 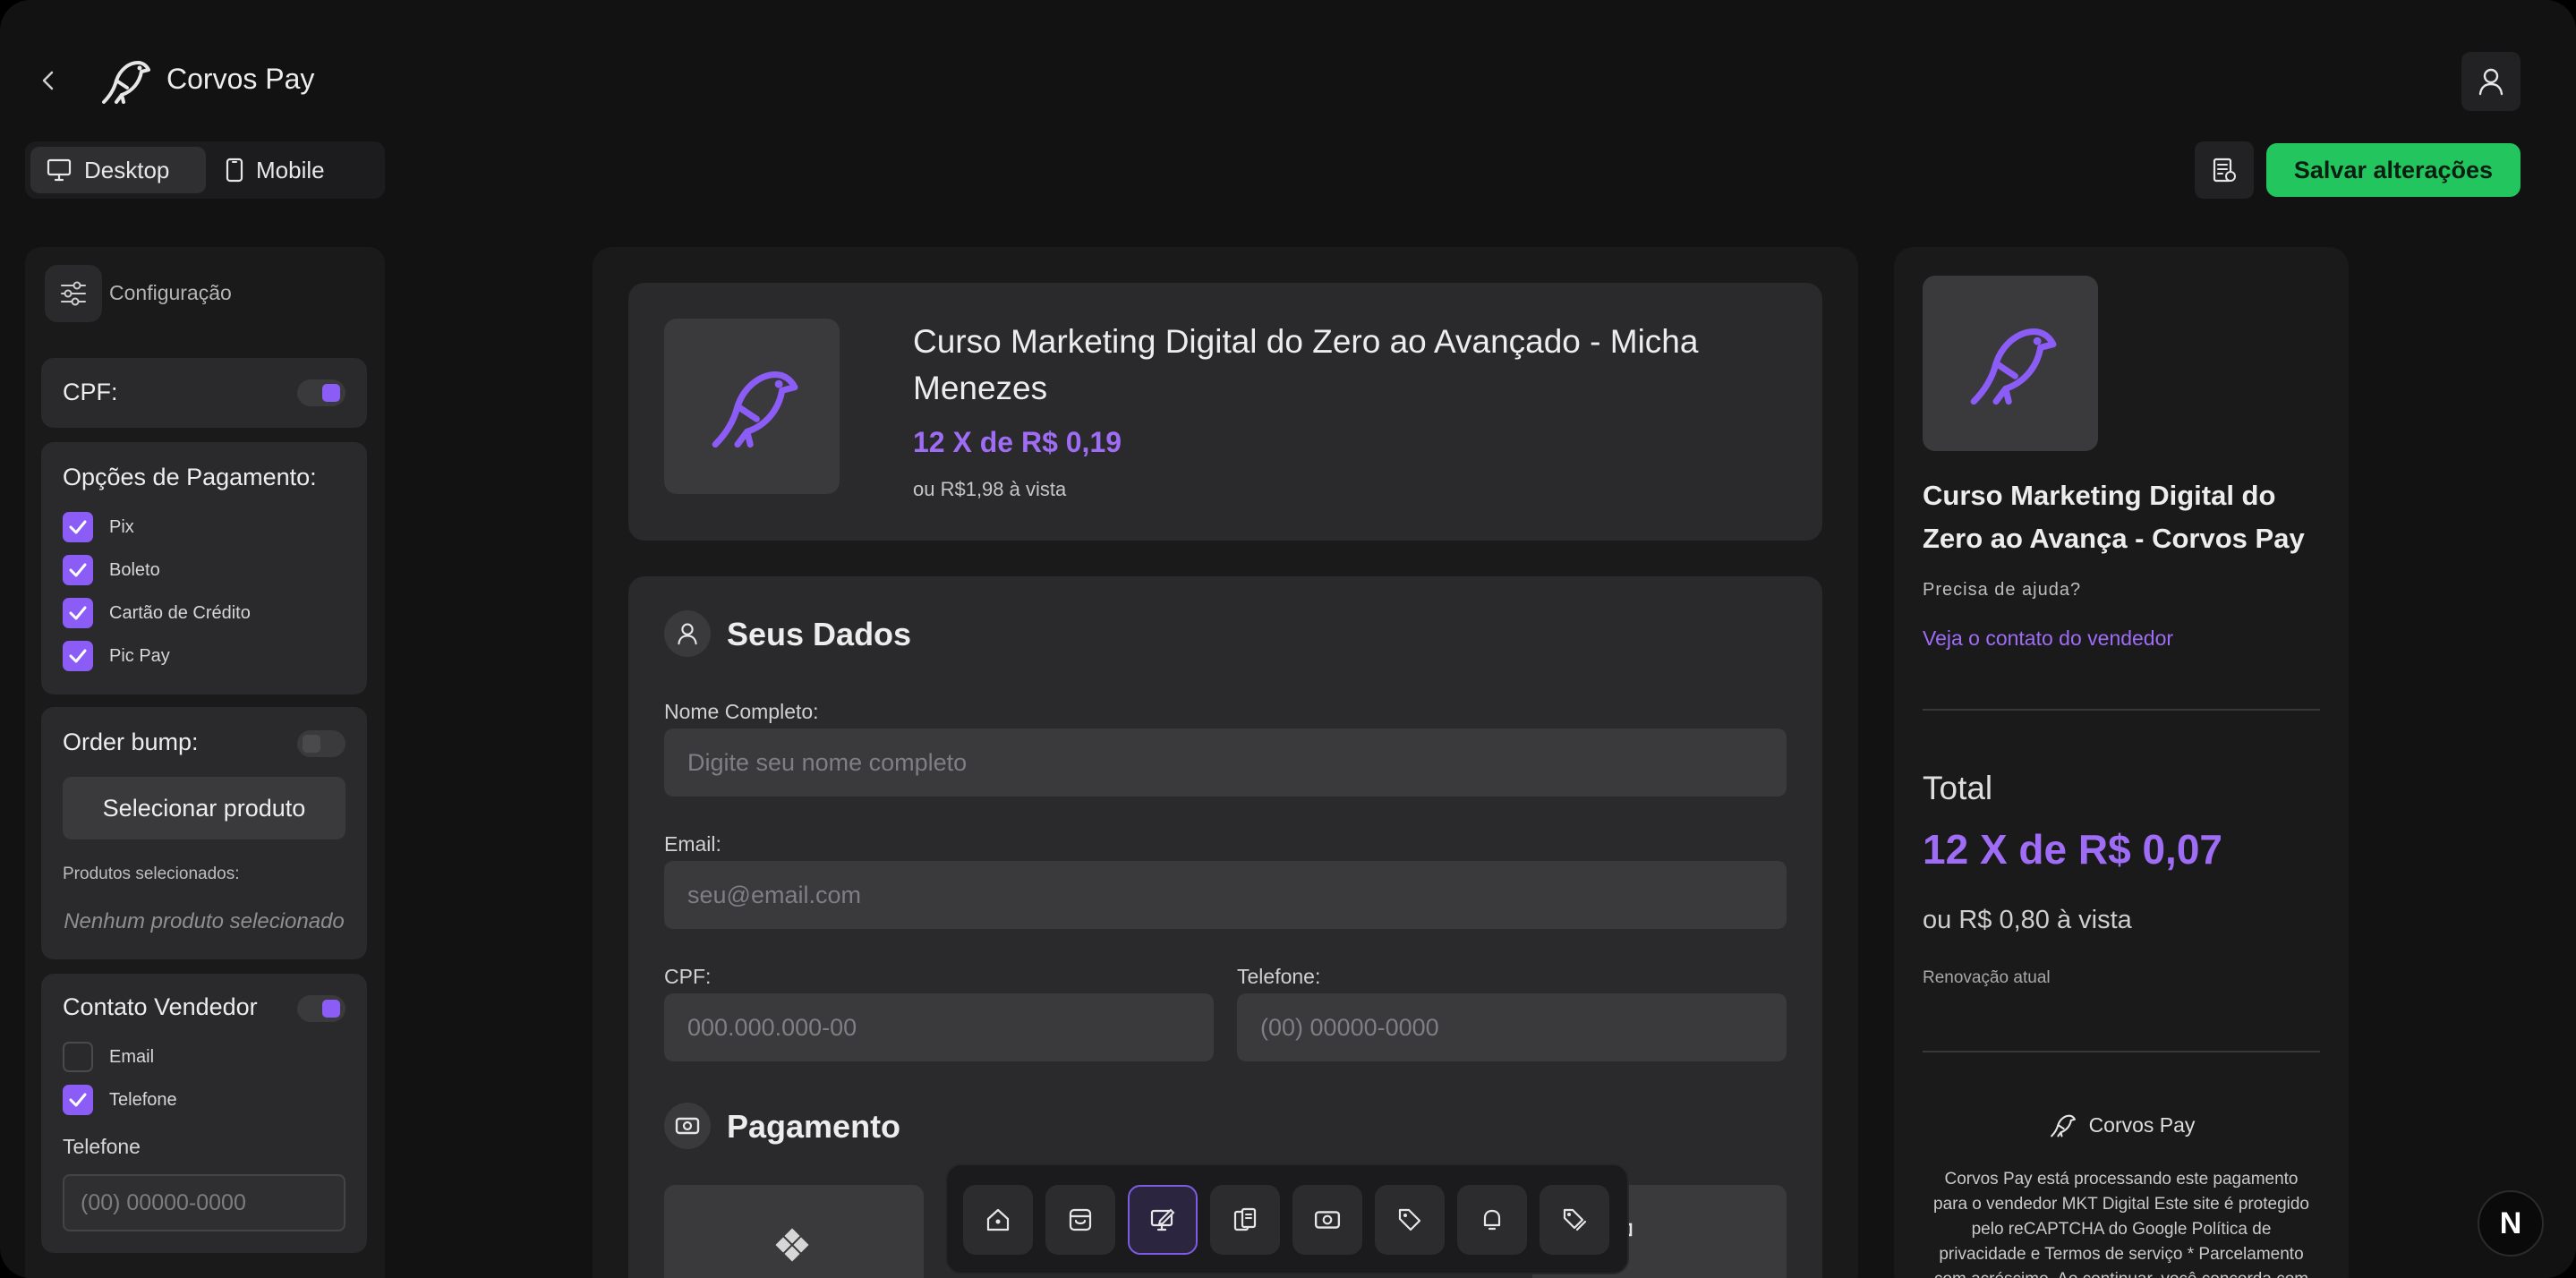 I want to click on dock-home-button, so click(x=998, y=1220).